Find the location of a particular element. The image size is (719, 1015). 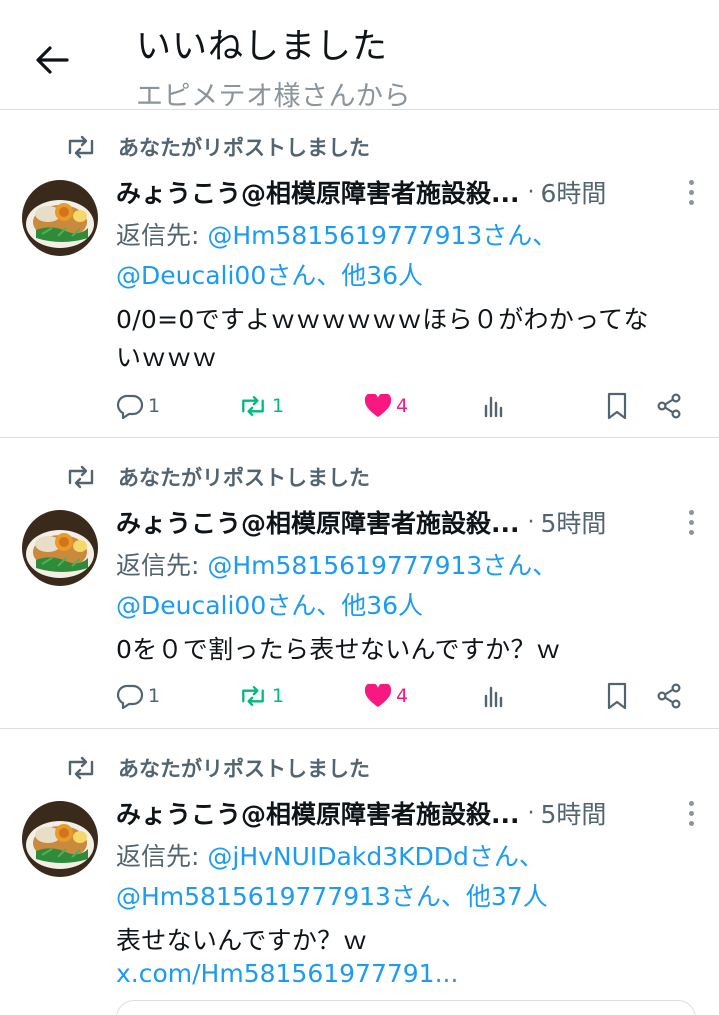

back-button is located at coordinates (52, 60).